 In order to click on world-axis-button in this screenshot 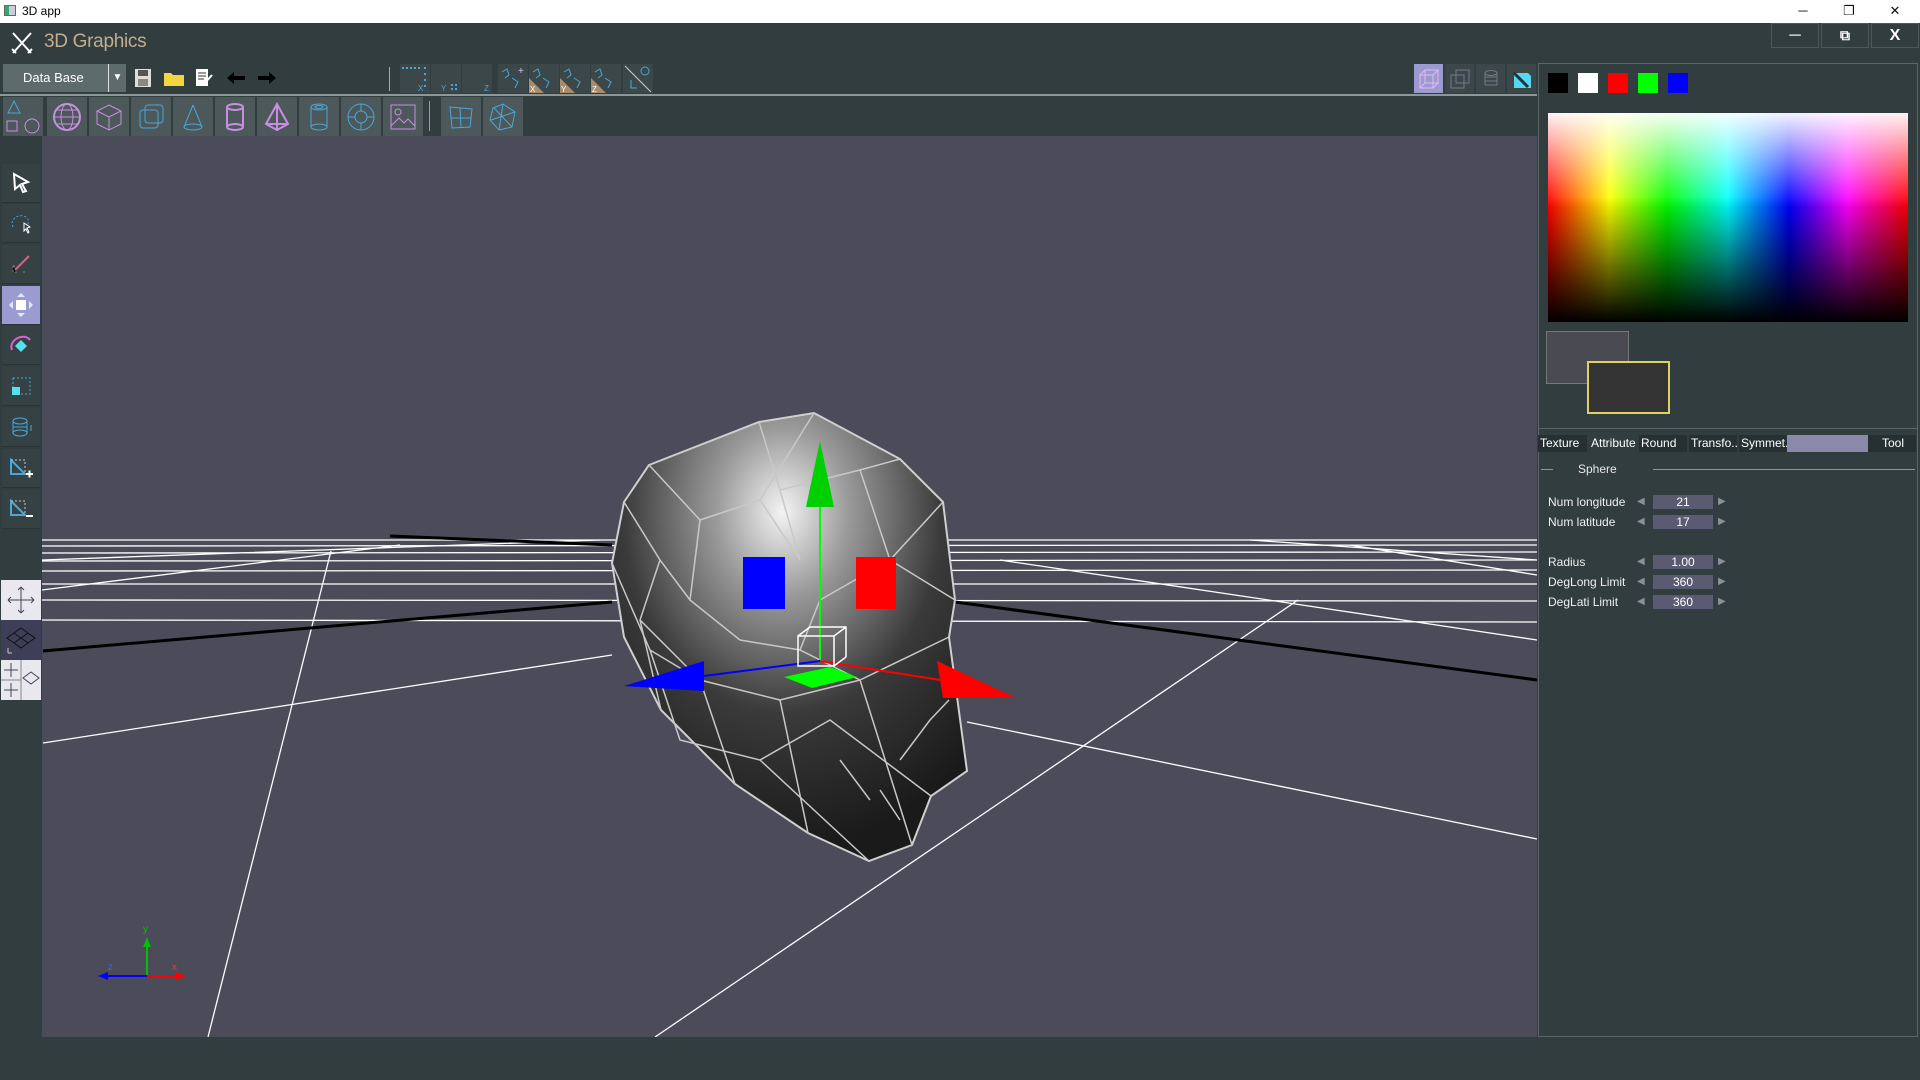, I will do `click(638, 78)`.